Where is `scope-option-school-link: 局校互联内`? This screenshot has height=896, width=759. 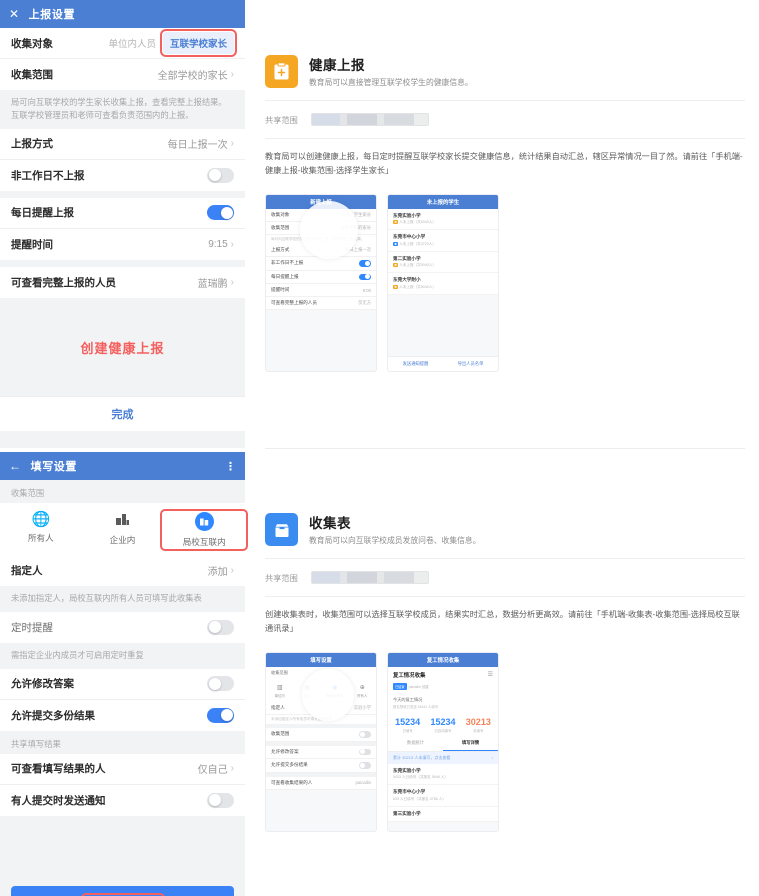 scope-option-school-link: 局校互联内 is located at coordinates (204, 530).